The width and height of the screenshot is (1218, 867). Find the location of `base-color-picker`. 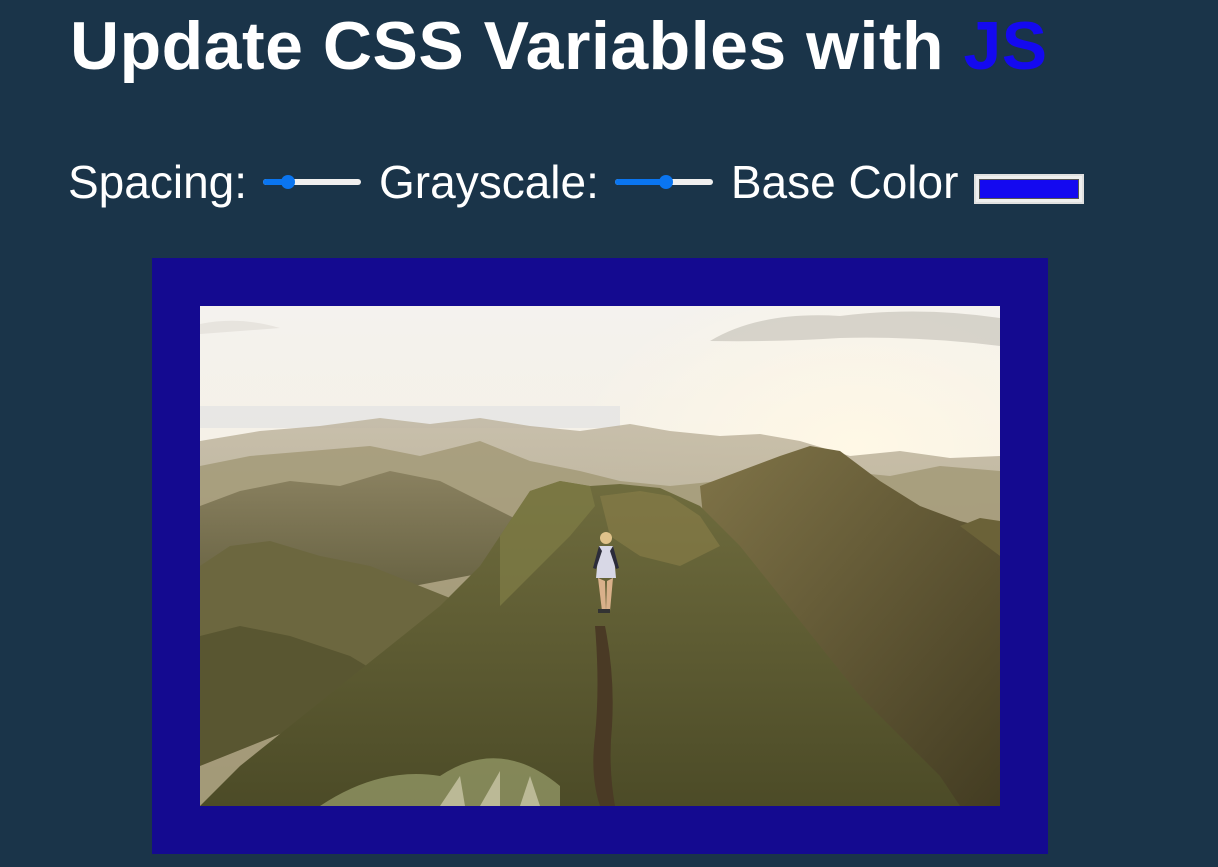

base-color-picker is located at coordinates (1029, 189).